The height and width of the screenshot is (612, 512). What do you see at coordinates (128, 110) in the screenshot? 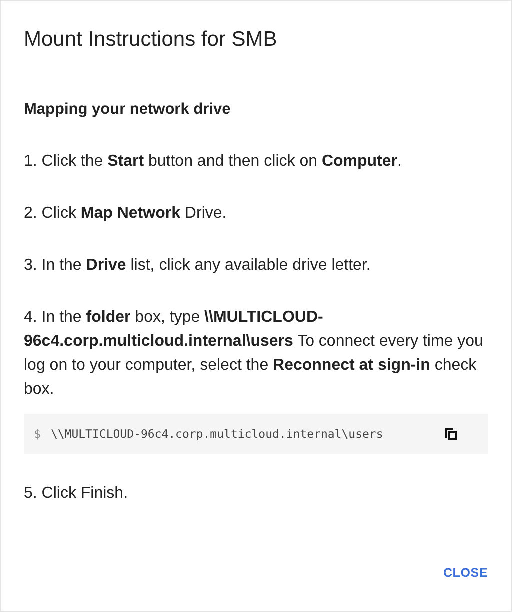
I see `section-heading: Mapping your network drive` at bounding box center [128, 110].